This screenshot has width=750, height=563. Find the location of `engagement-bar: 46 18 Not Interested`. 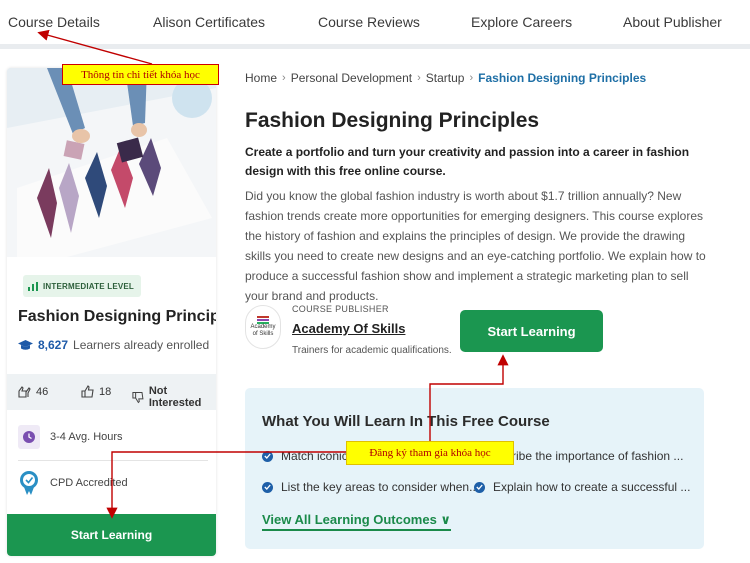

engagement-bar: 46 18 Not Interested is located at coordinates (111, 392).